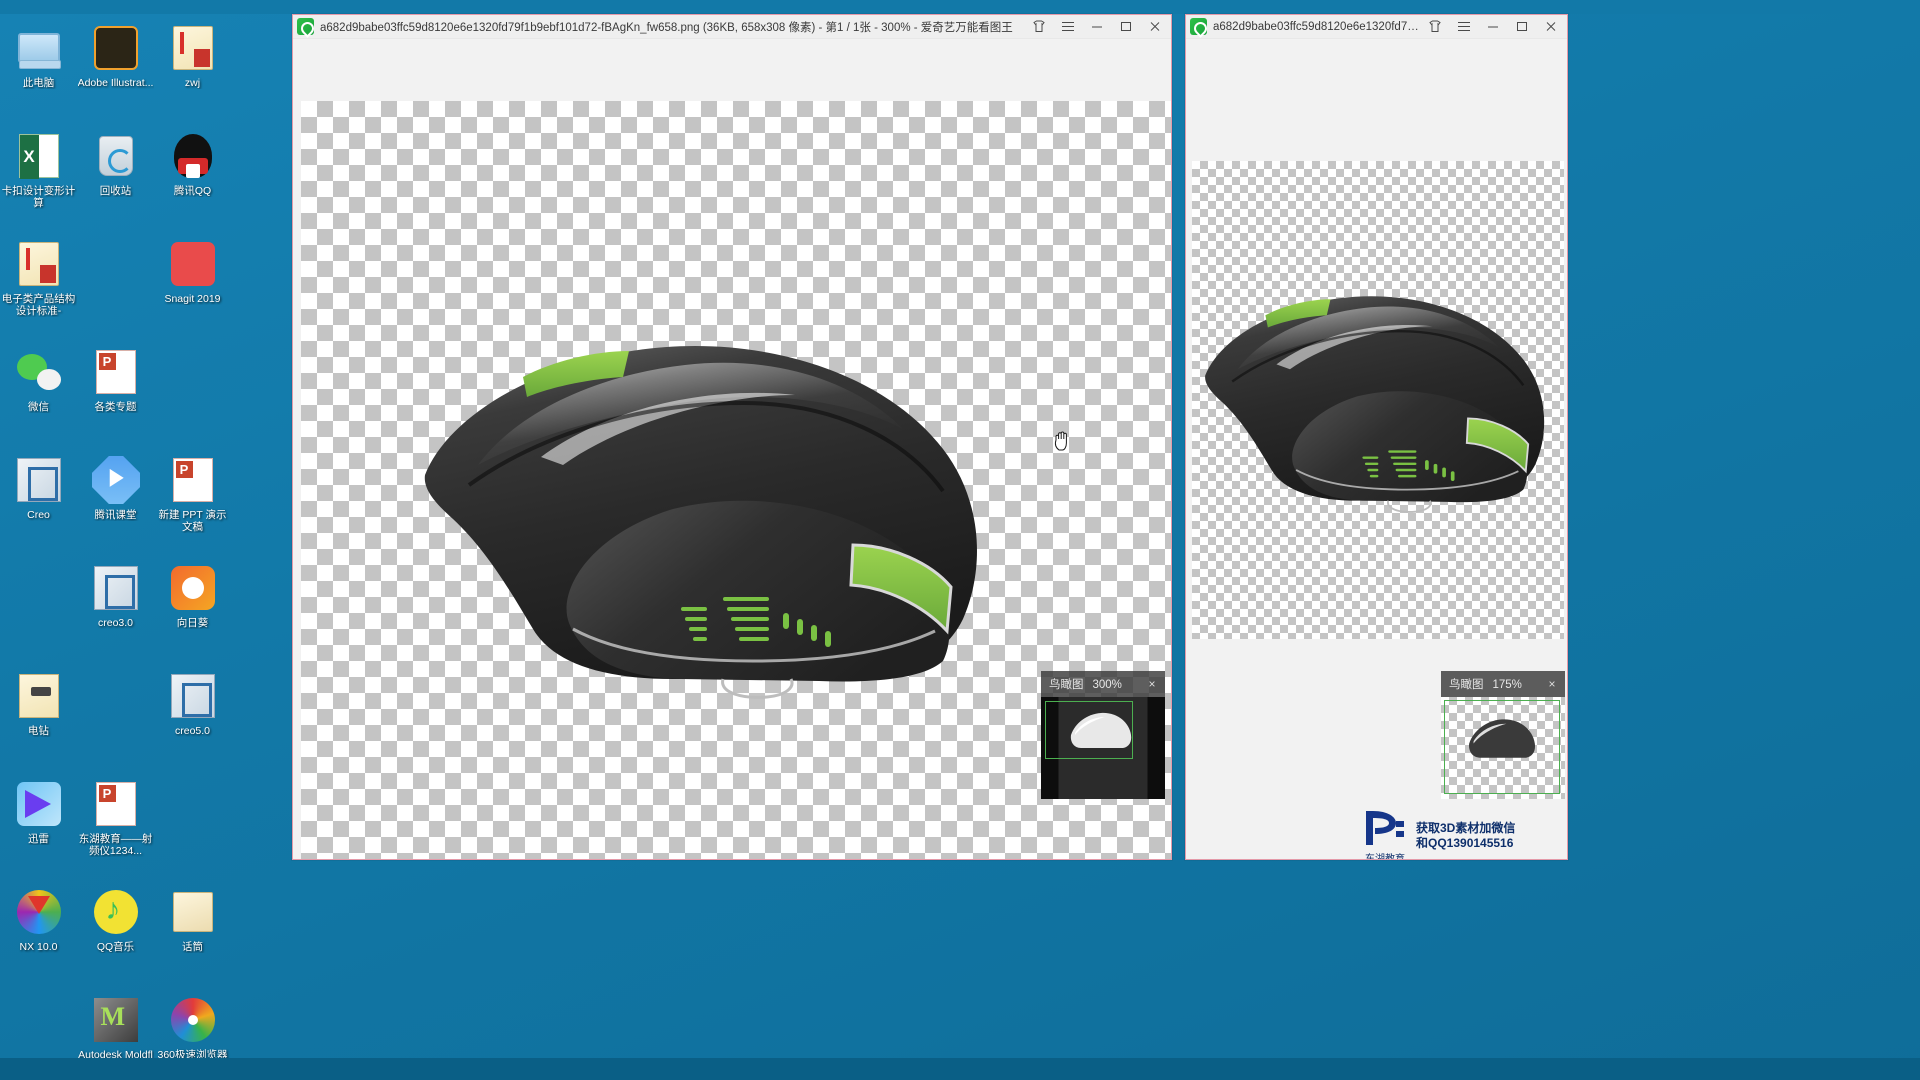  Describe the element at coordinates (115, 480) in the screenshot. I see `tencent-ketang-icon-art` at that location.